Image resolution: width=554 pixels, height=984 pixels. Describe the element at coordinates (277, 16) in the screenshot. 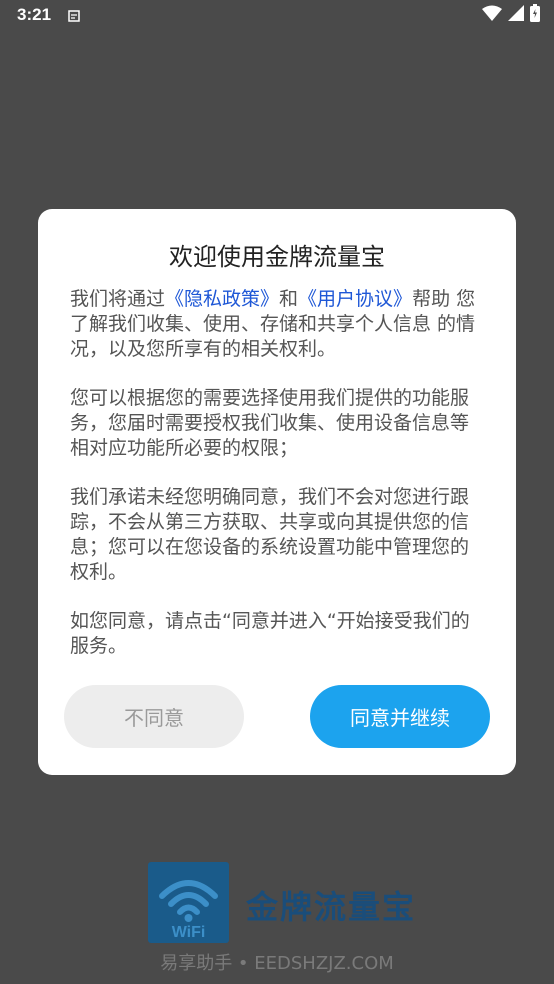

I see `status-bar: 3:21` at that location.